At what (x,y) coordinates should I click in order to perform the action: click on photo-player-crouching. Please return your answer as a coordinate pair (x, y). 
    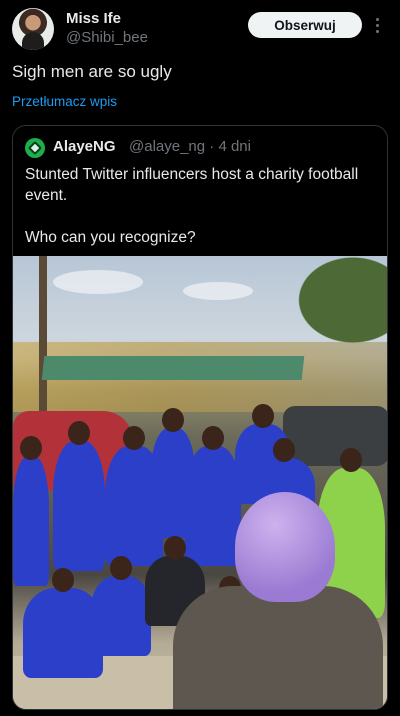
    Looking at the image, I should click on (121, 606).